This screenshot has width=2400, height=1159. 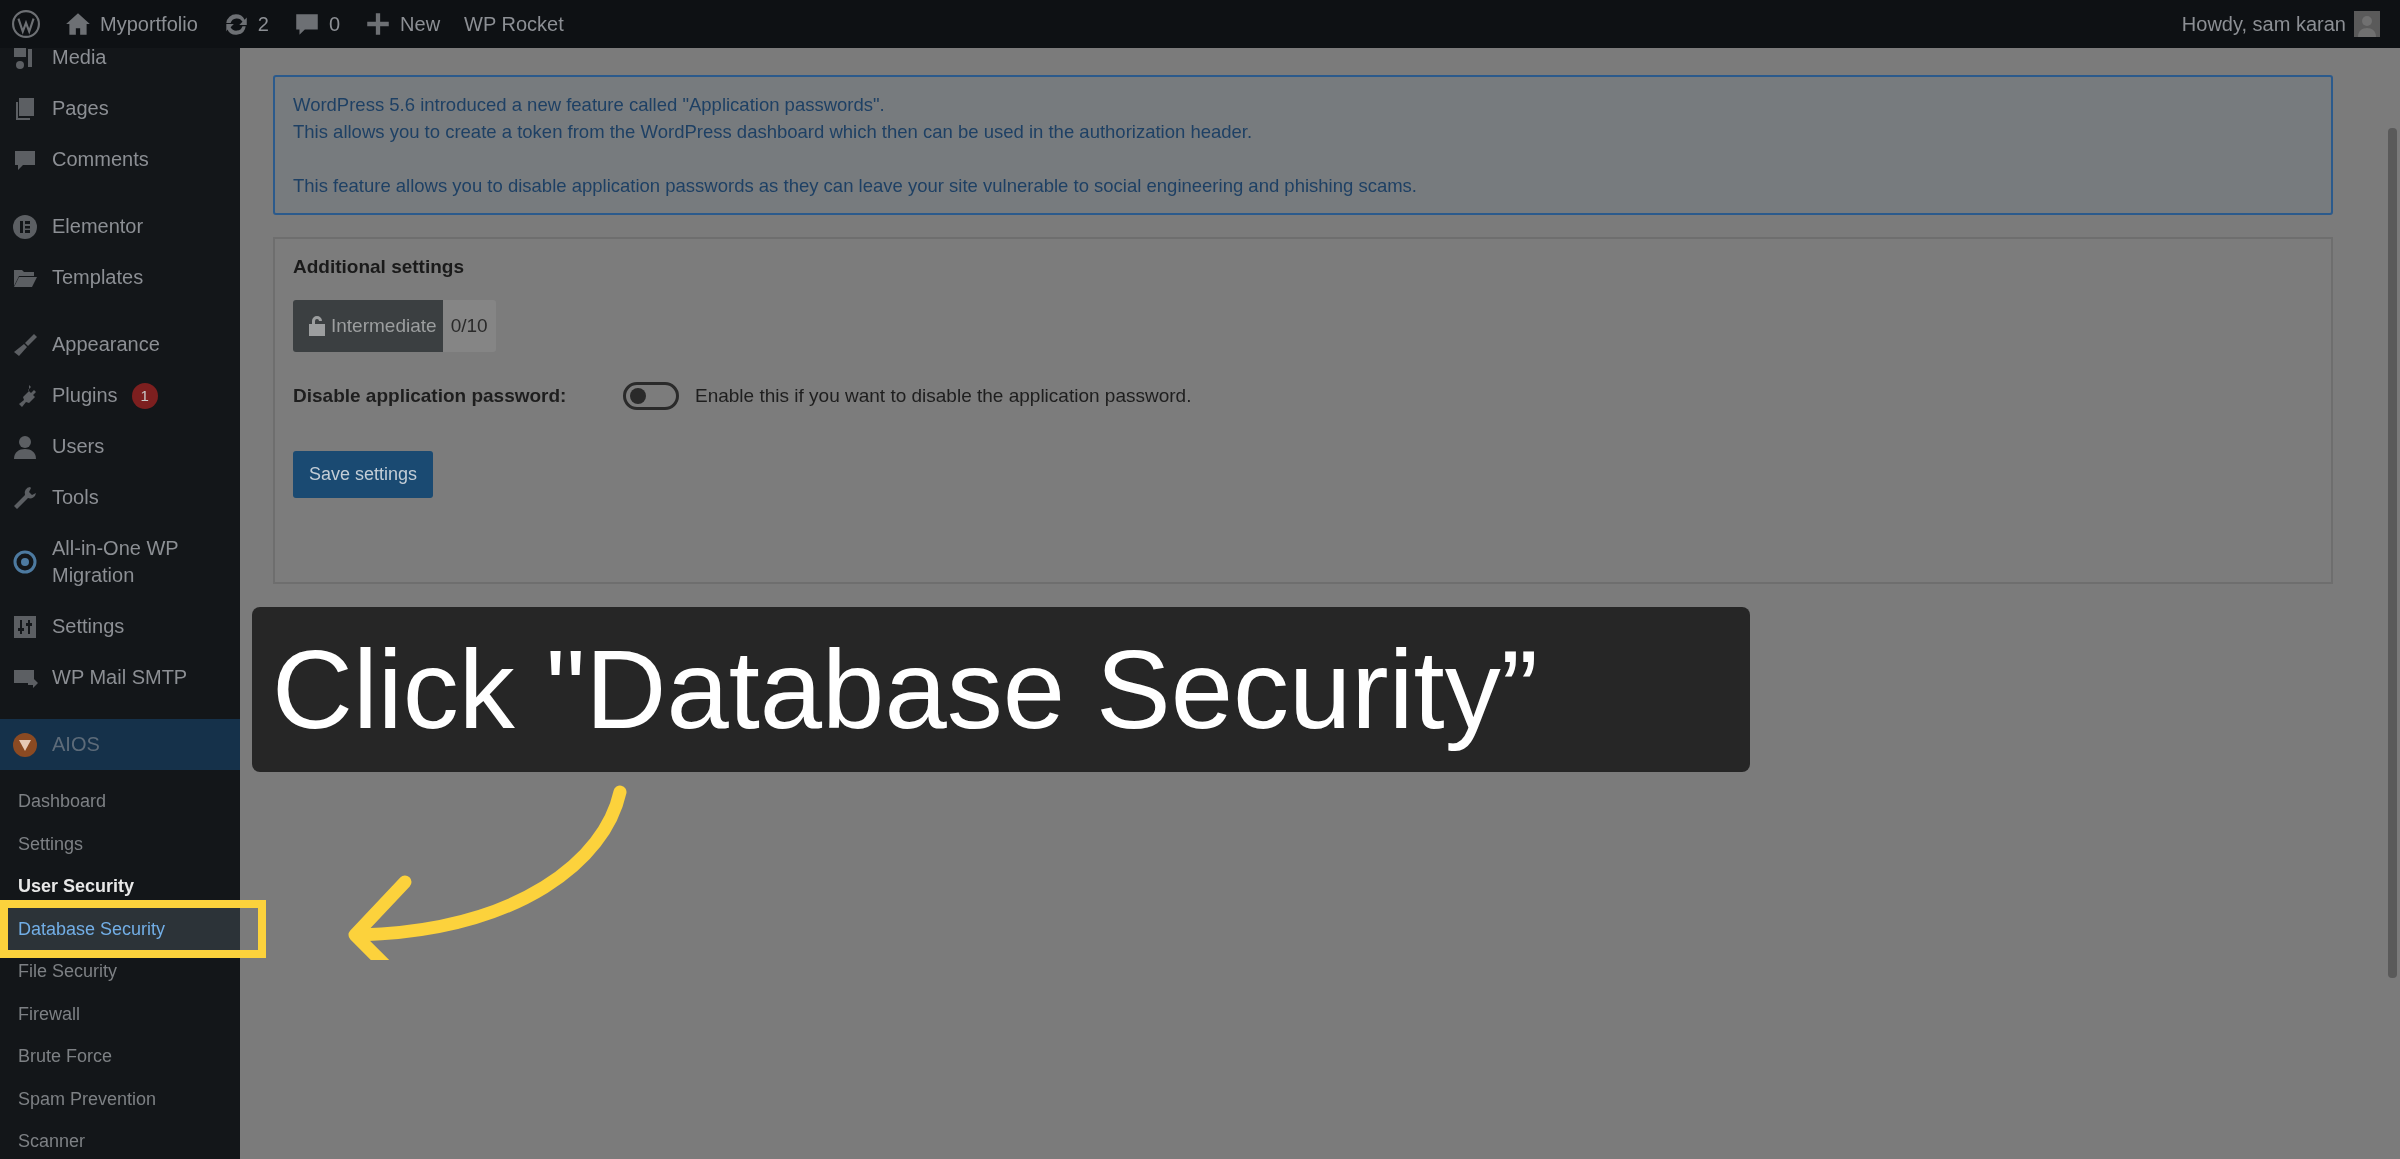 What do you see at coordinates (65, 1056) in the screenshot?
I see `submenu-item: Brute Force` at bounding box center [65, 1056].